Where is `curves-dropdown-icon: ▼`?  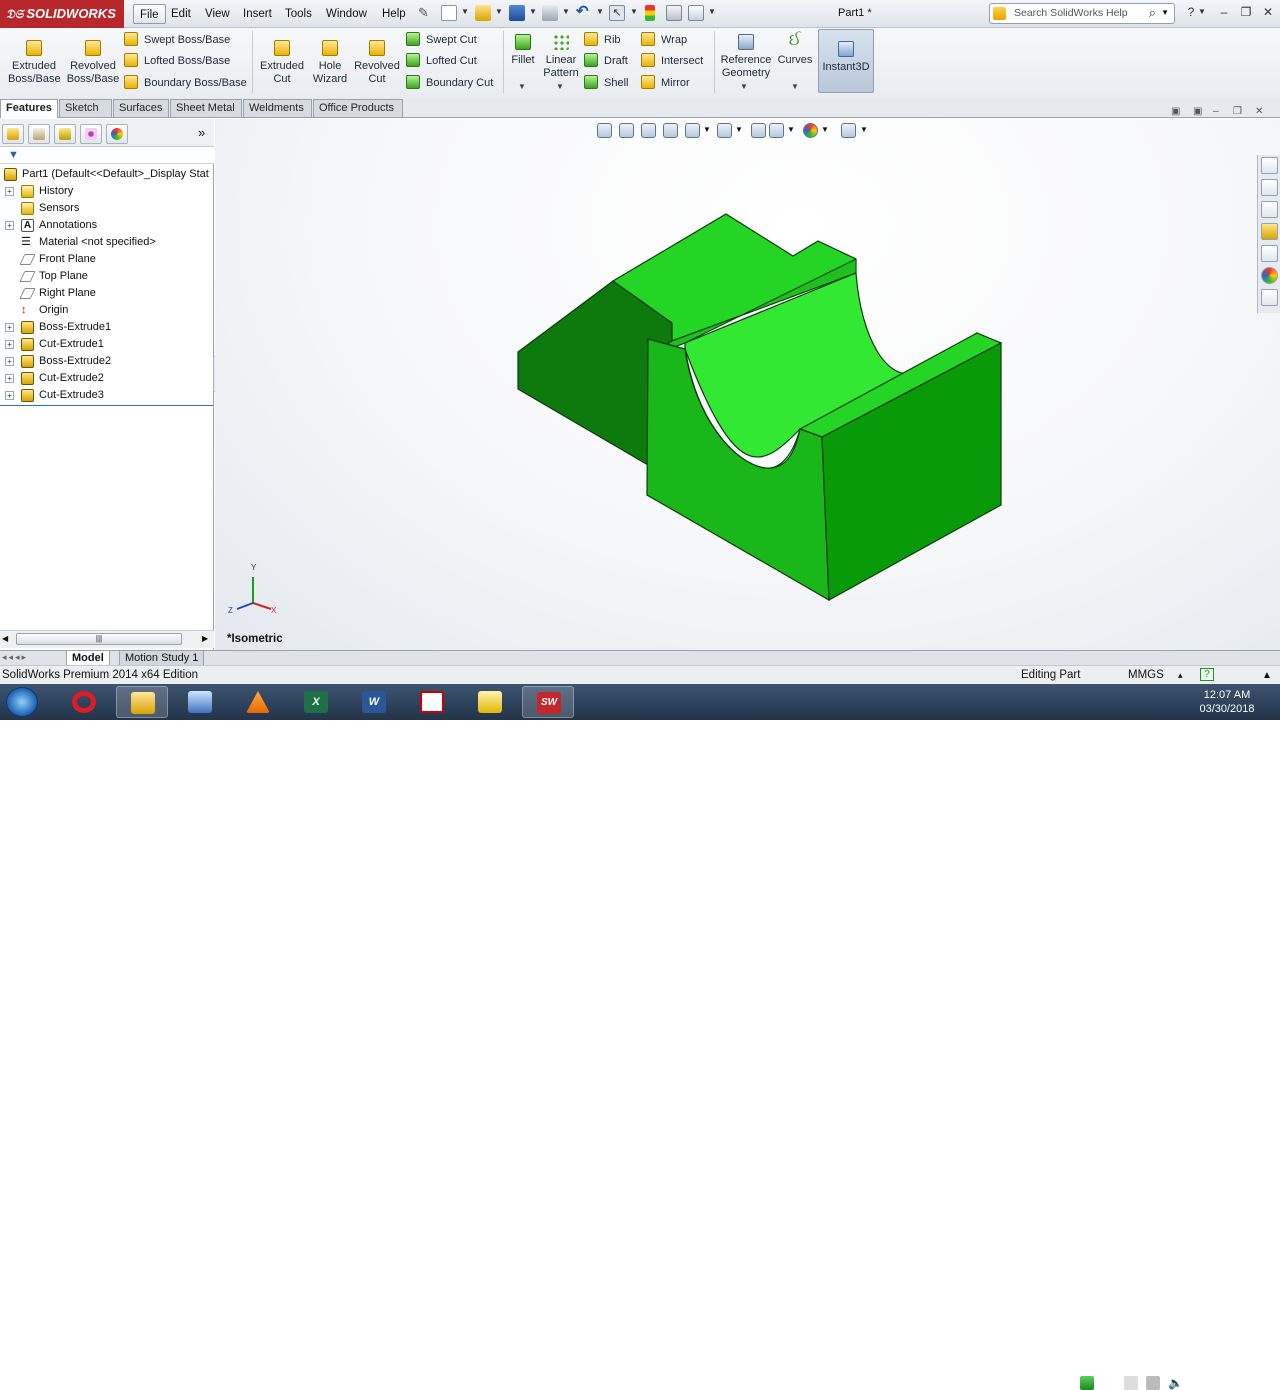
curves-dropdown-icon: ▼ is located at coordinates (795, 86).